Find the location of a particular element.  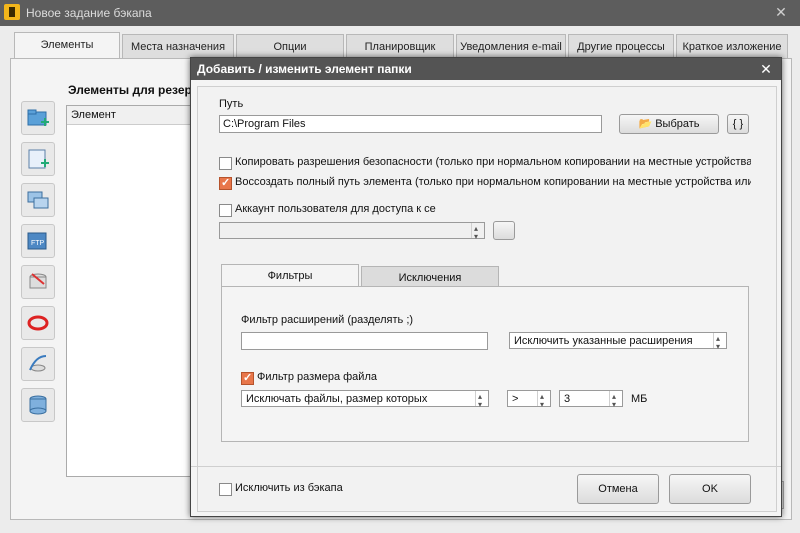

ext-filter-input is located at coordinates (364, 341).